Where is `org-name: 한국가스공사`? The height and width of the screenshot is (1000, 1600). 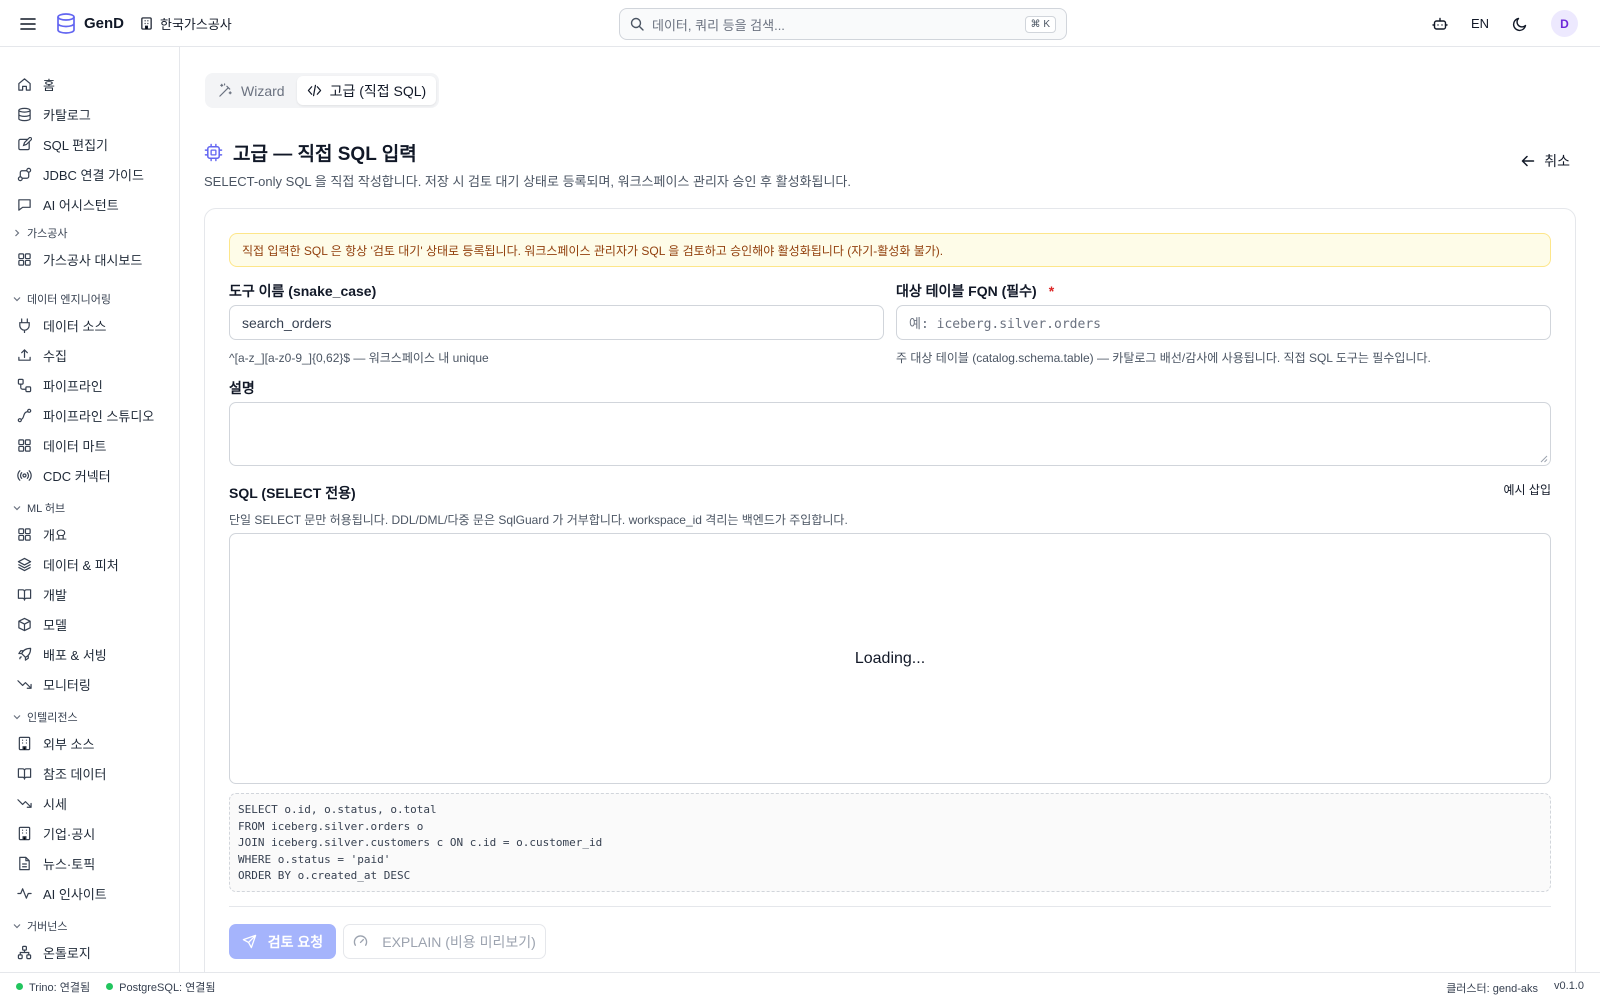 org-name: 한국가스공사 is located at coordinates (196, 24).